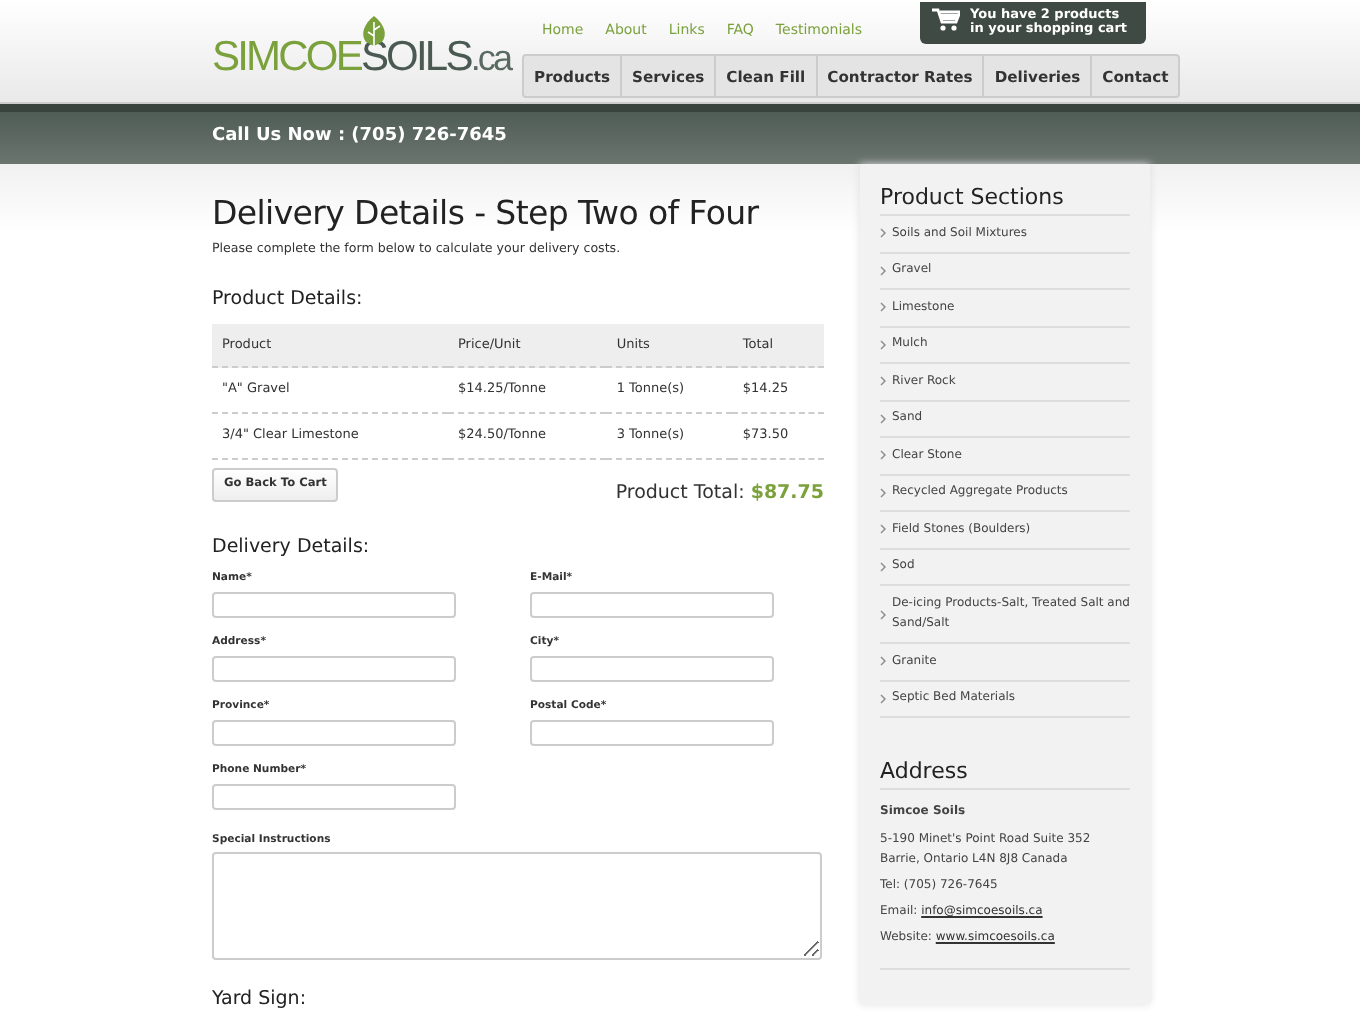  Describe the element at coordinates (359, 136) in the screenshot. I see `phone-banner-text: Call Us Now : (705) 726-7645` at that location.